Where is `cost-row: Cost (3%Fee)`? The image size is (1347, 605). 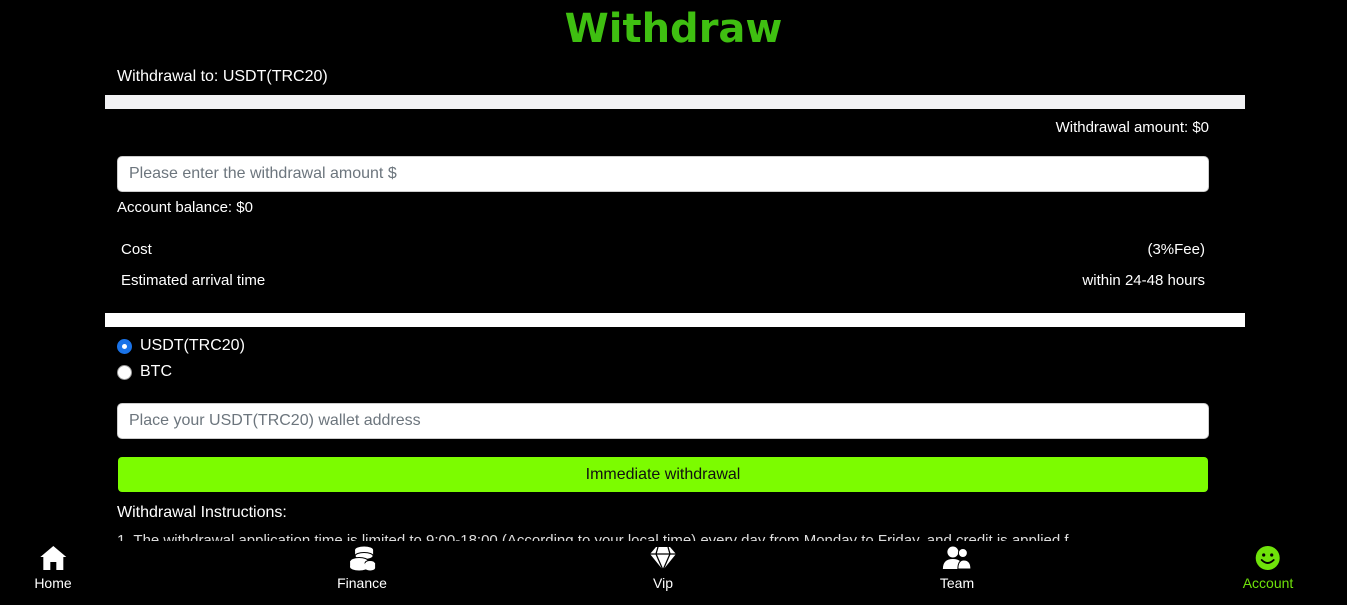
cost-row: Cost (3%Fee) is located at coordinates (663, 249).